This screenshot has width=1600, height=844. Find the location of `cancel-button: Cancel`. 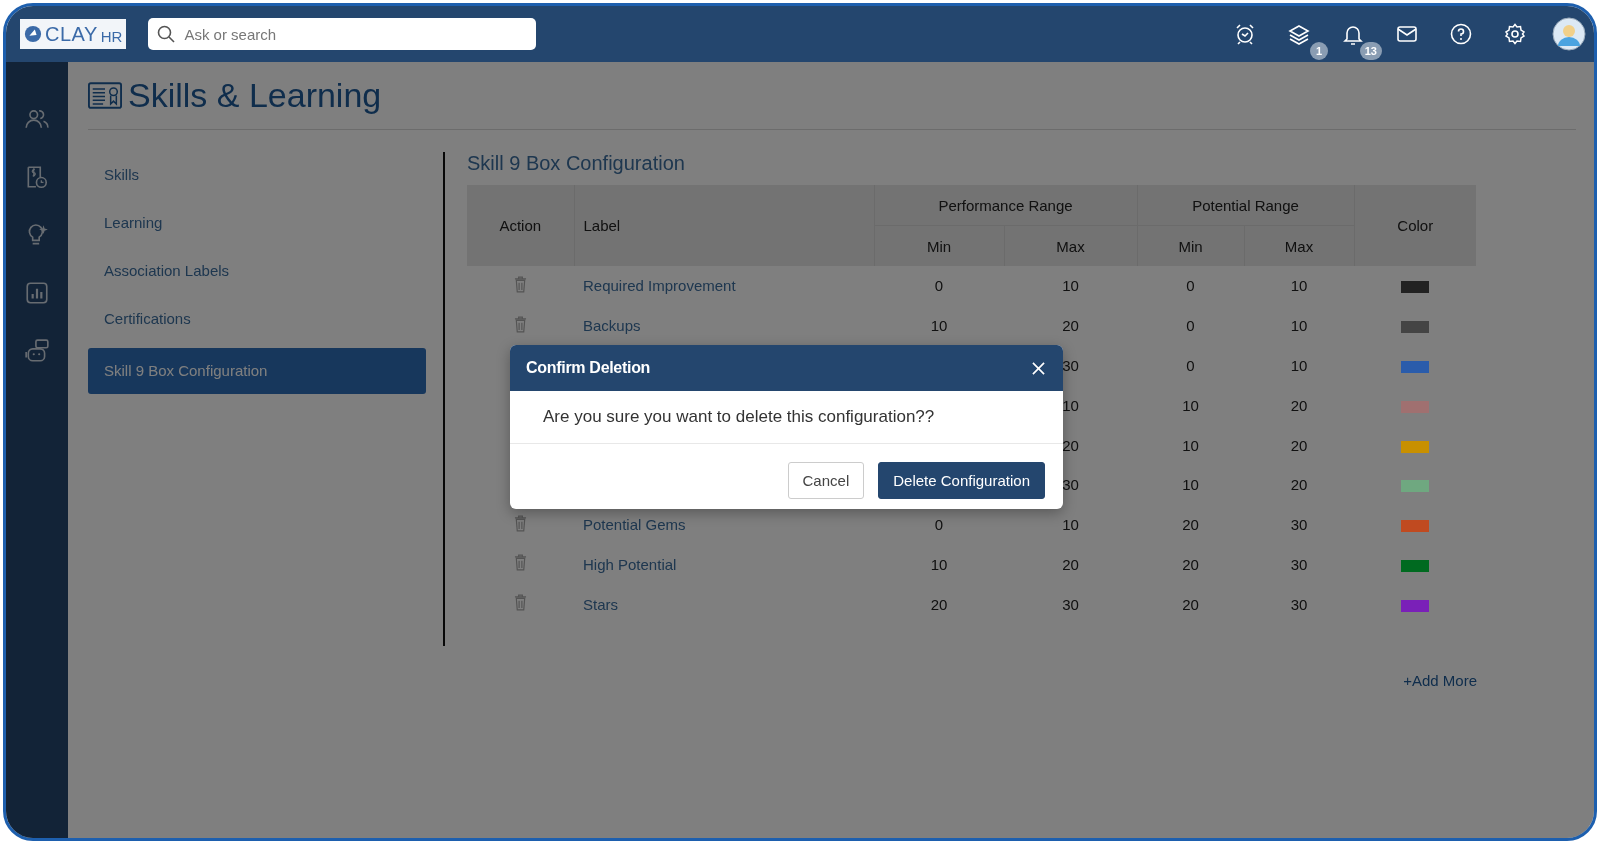

cancel-button: Cancel is located at coordinates (826, 480).